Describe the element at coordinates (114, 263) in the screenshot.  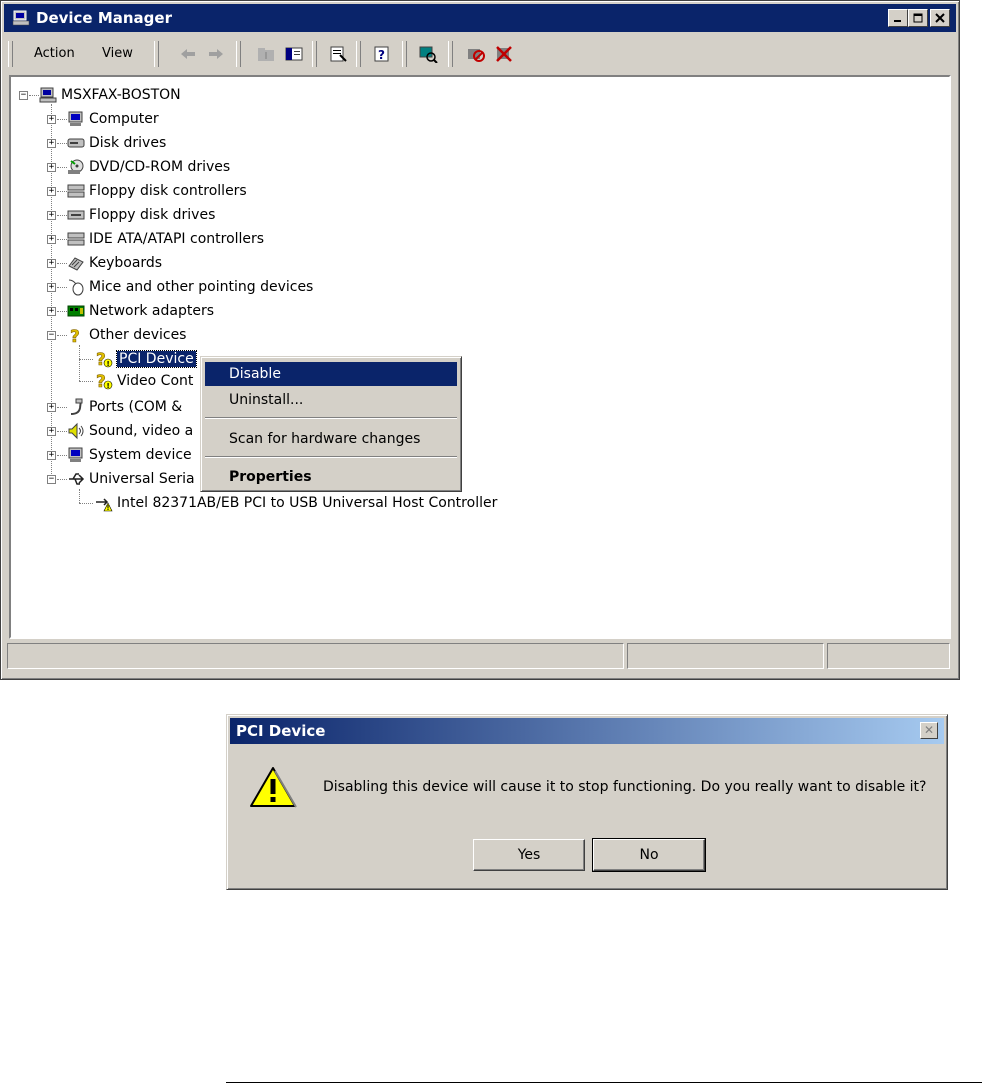
I see `tree-item-keyboards: Keyboards` at that location.